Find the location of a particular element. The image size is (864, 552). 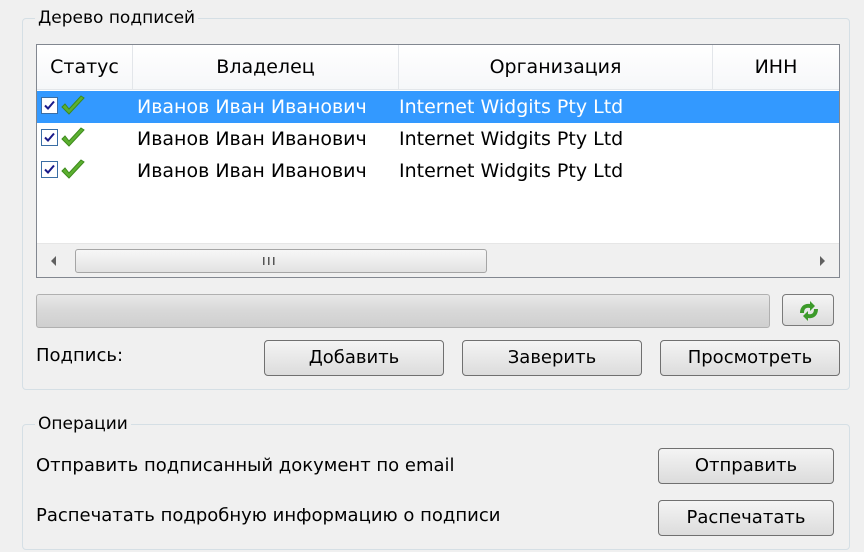

add-button: Добавить is located at coordinates (354, 358).